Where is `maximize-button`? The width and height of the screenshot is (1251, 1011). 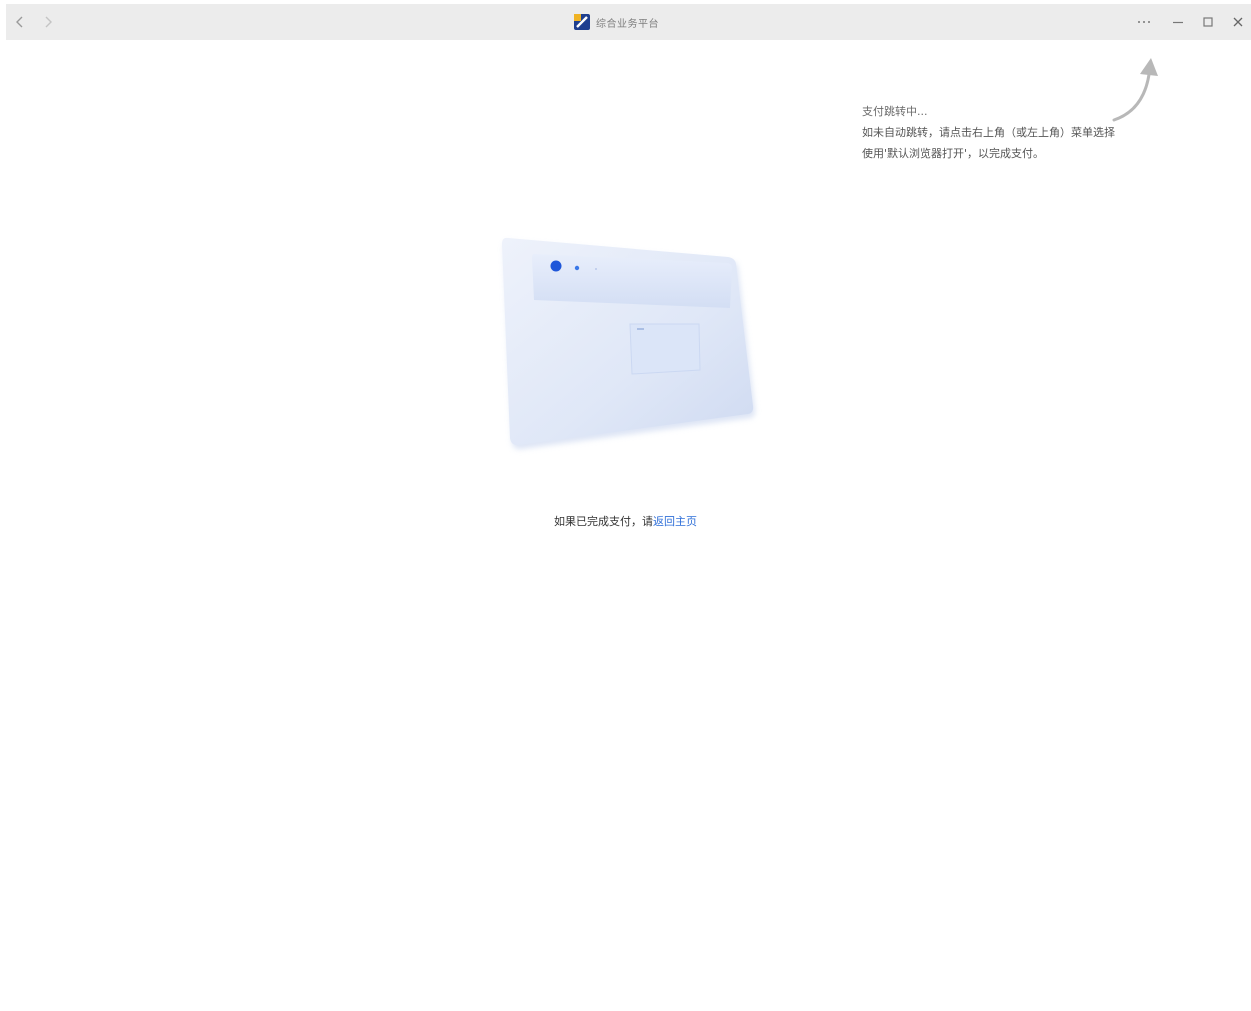 maximize-button is located at coordinates (1208, 22).